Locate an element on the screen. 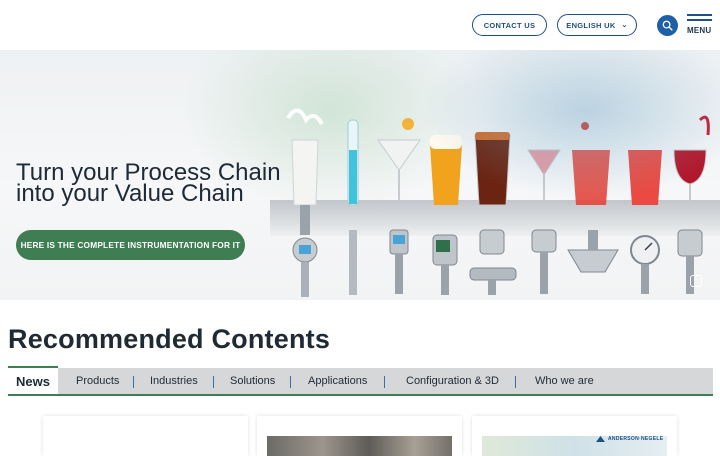 The height and width of the screenshot is (456, 720). content-card: ANDERSON·NEGELE is located at coordinates (574, 436).